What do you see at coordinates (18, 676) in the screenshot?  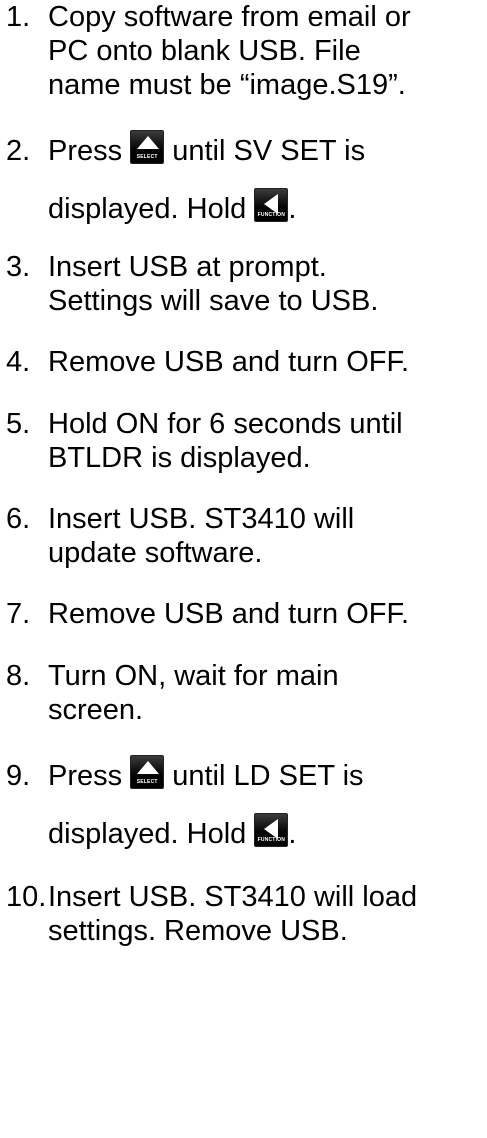 I see `step-number: 8.` at bounding box center [18, 676].